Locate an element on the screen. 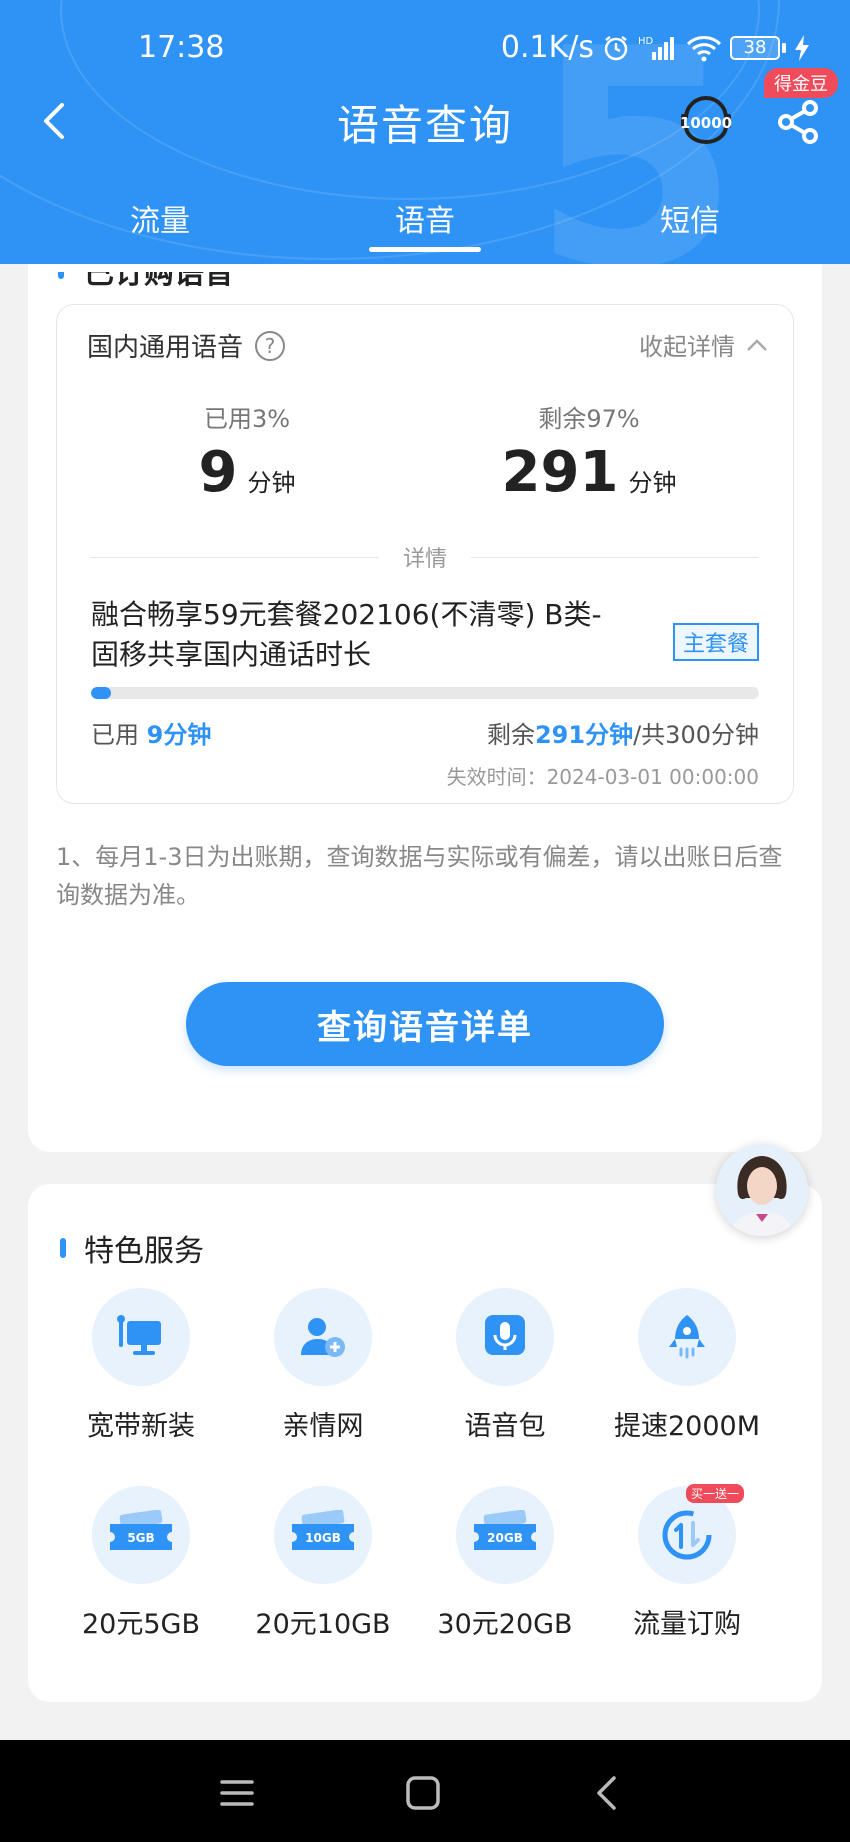 The image size is (850, 1842). broadband-icon is located at coordinates (141, 1337).